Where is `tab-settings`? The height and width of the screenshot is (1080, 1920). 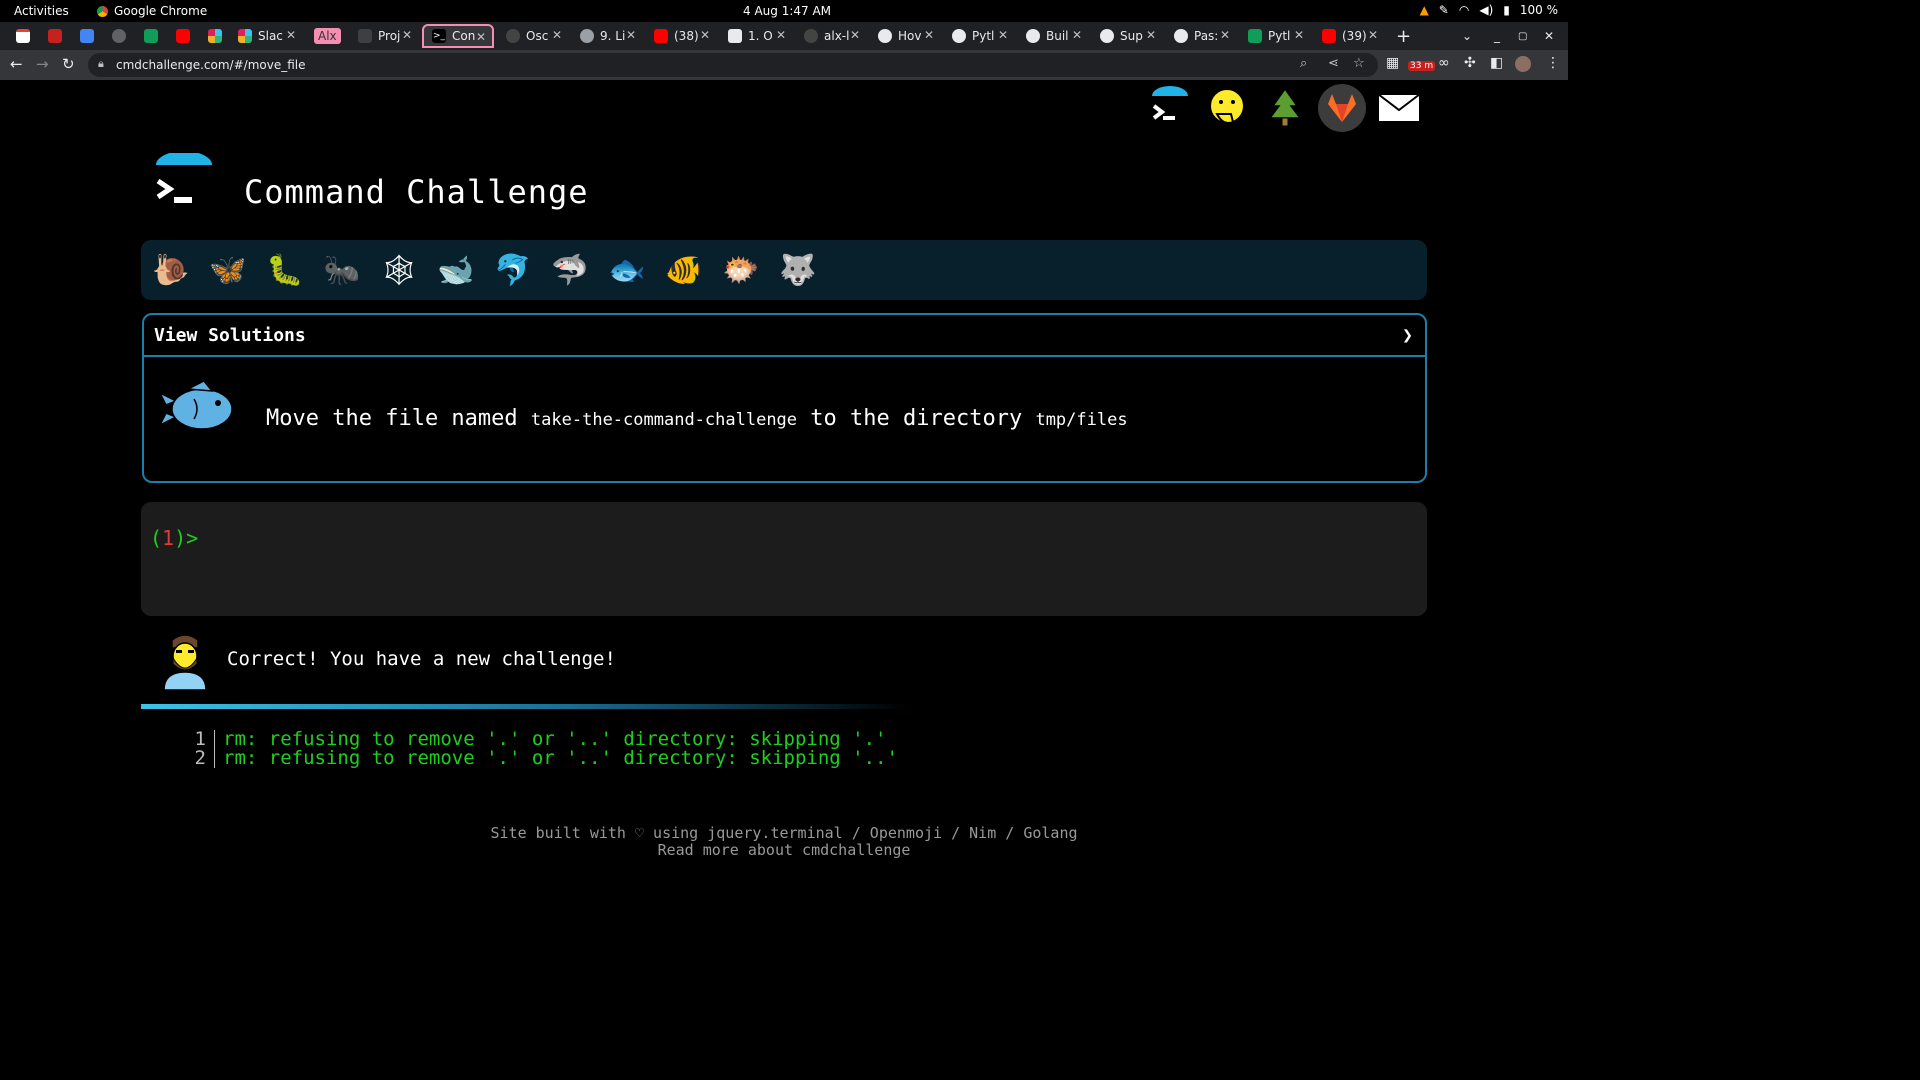 tab-settings is located at coordinates (116, 36).